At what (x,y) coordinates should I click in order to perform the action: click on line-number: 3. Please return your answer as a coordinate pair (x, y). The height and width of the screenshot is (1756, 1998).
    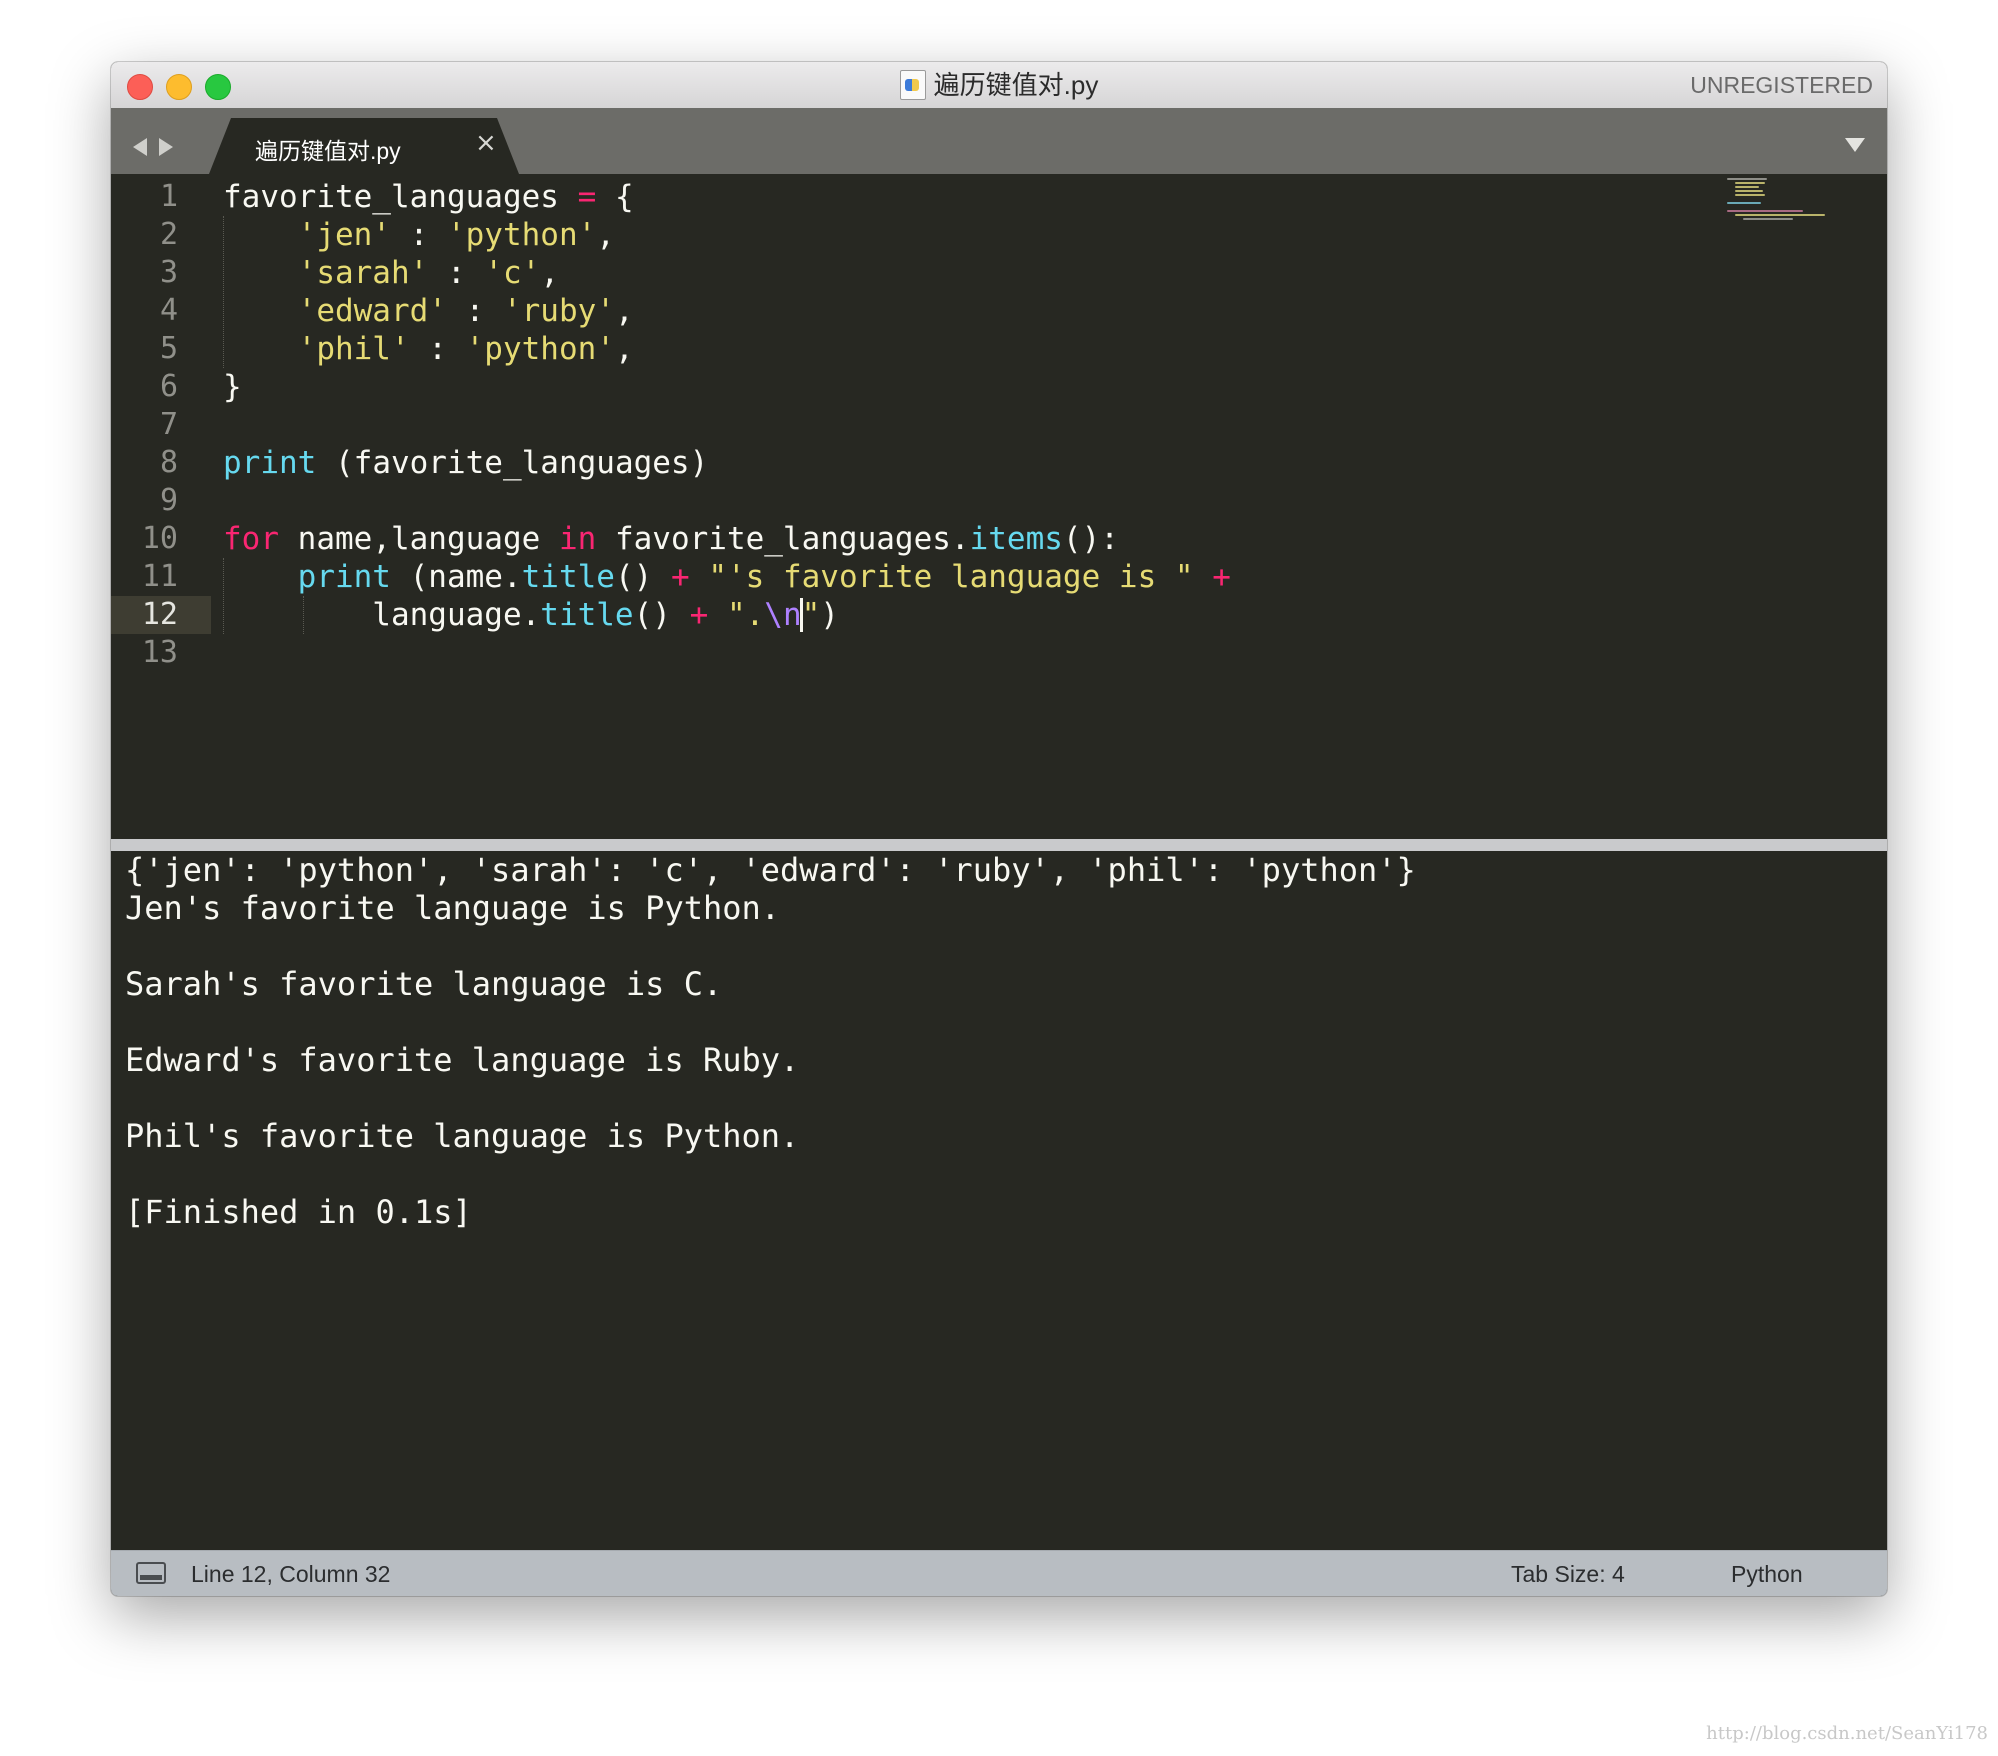
    Looking at the image, I should click on (168, 272).